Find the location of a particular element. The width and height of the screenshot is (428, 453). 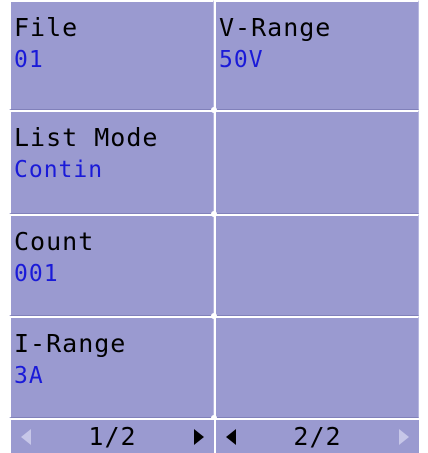

cell-i-range: I-Range 3A is located at coordinates (111, 367).